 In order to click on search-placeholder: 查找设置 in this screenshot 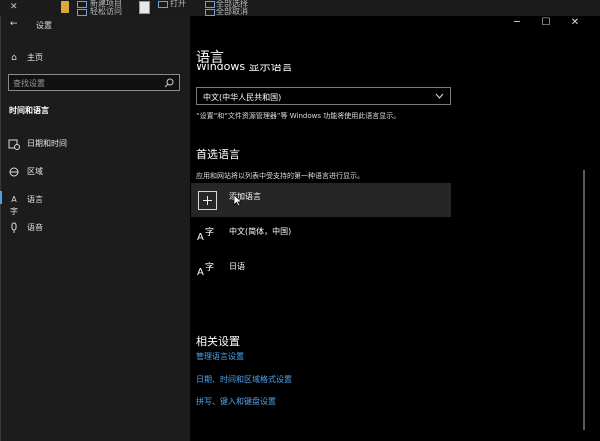, I will do `click(29, 83)`.